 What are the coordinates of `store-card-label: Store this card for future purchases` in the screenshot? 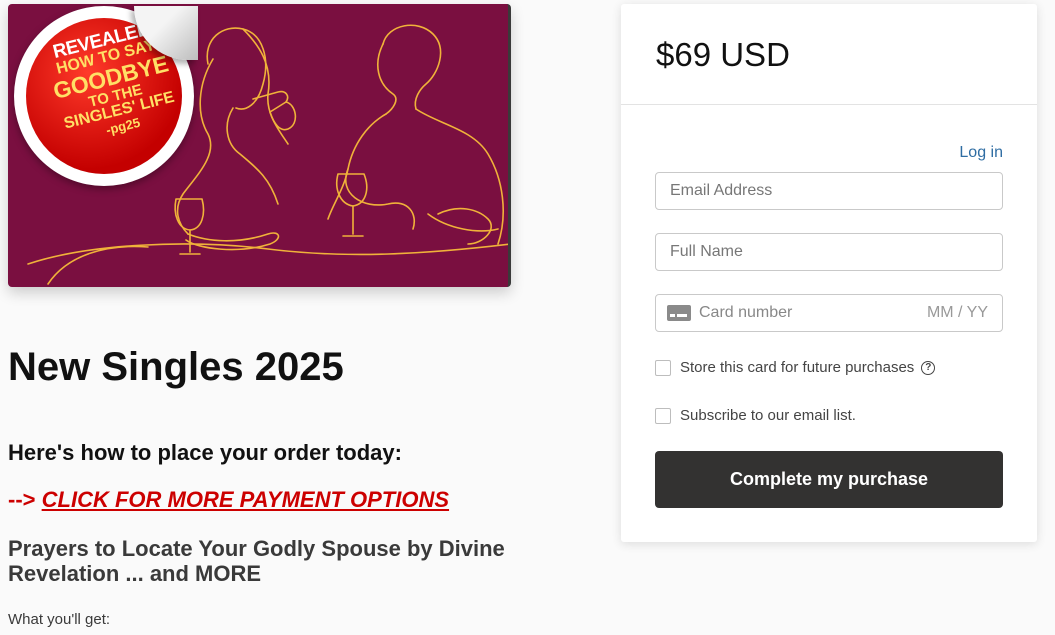 It's located at (797, 367).